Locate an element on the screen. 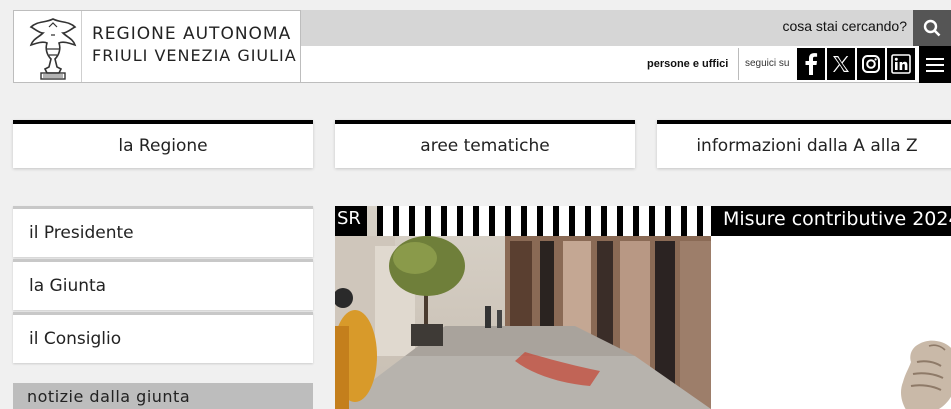  menu-button is located at coordinates (935, 64).